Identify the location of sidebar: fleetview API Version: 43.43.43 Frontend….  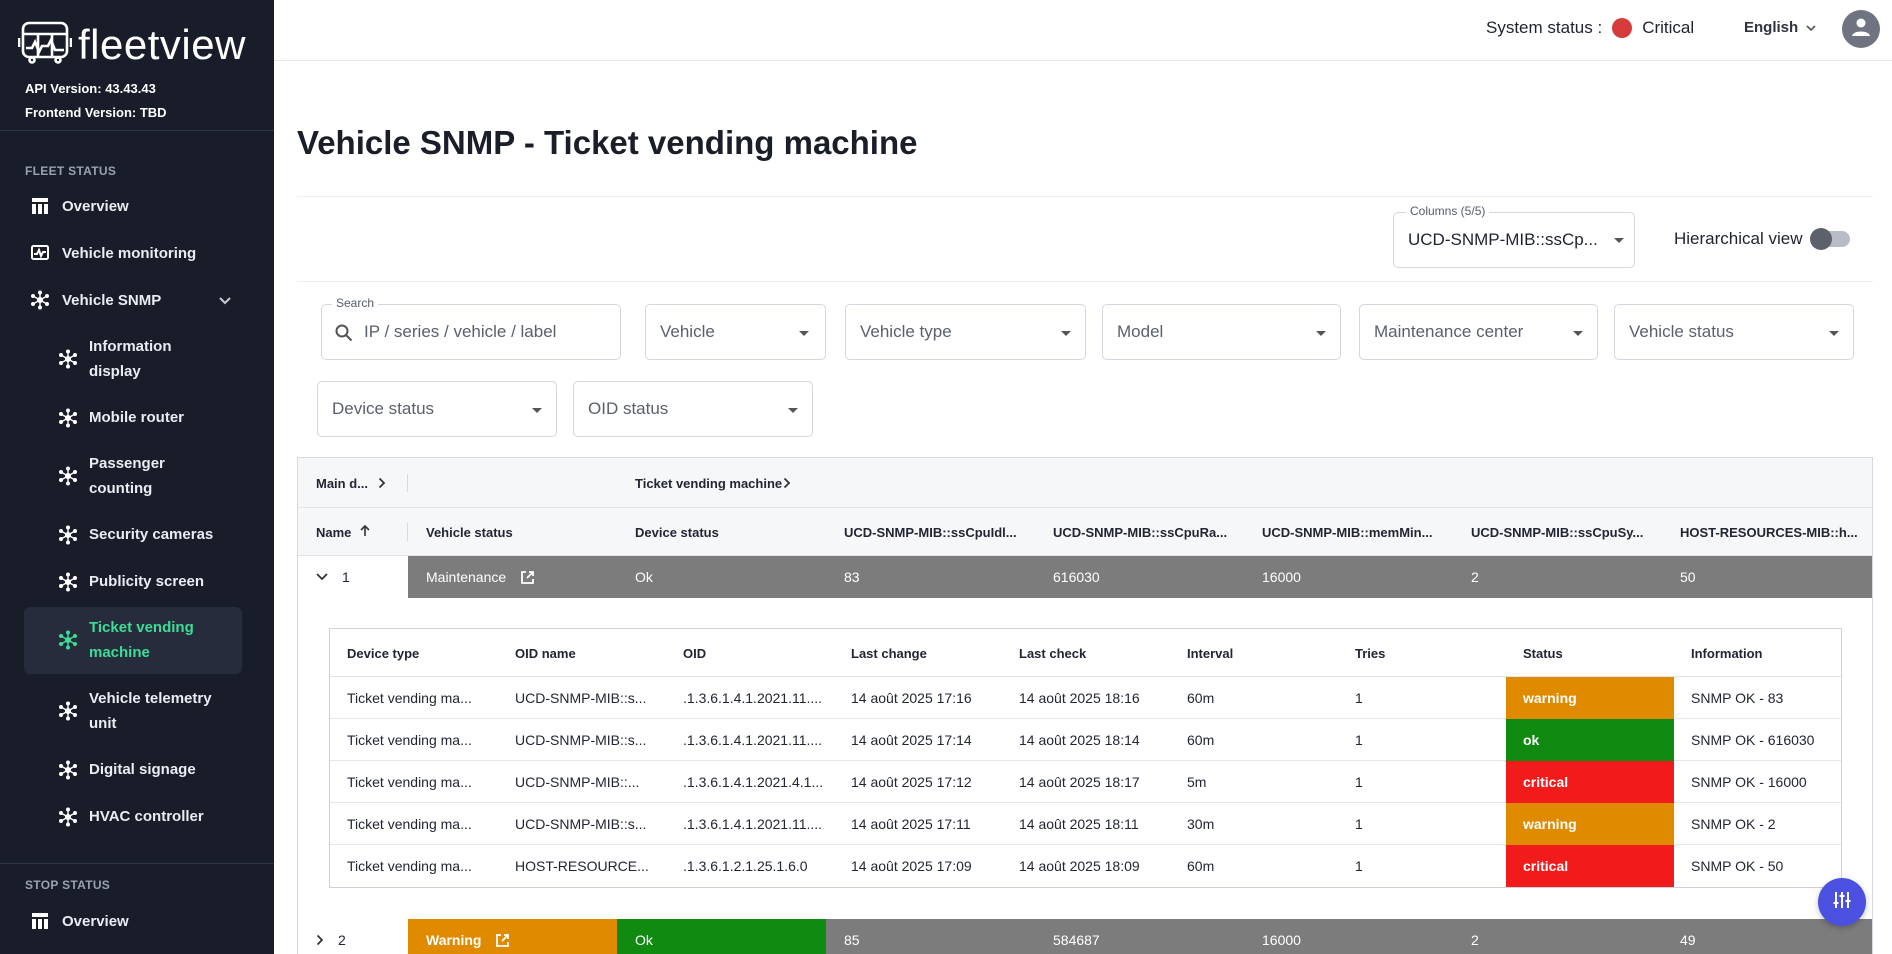
(137, 477).